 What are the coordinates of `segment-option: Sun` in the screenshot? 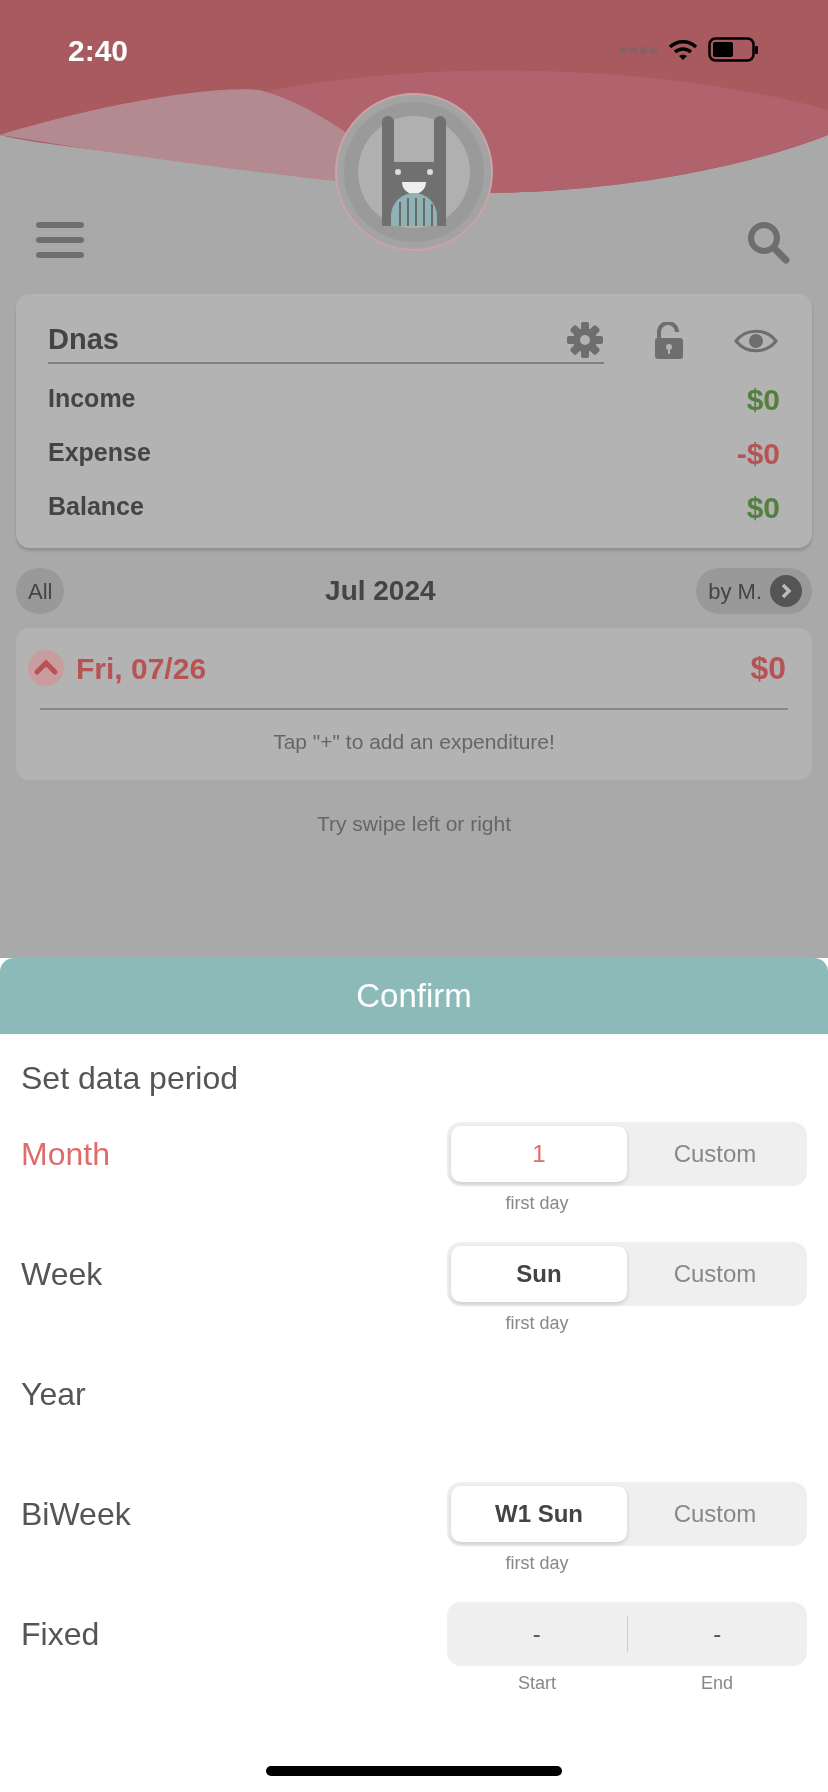 It's located at (539, 1274).